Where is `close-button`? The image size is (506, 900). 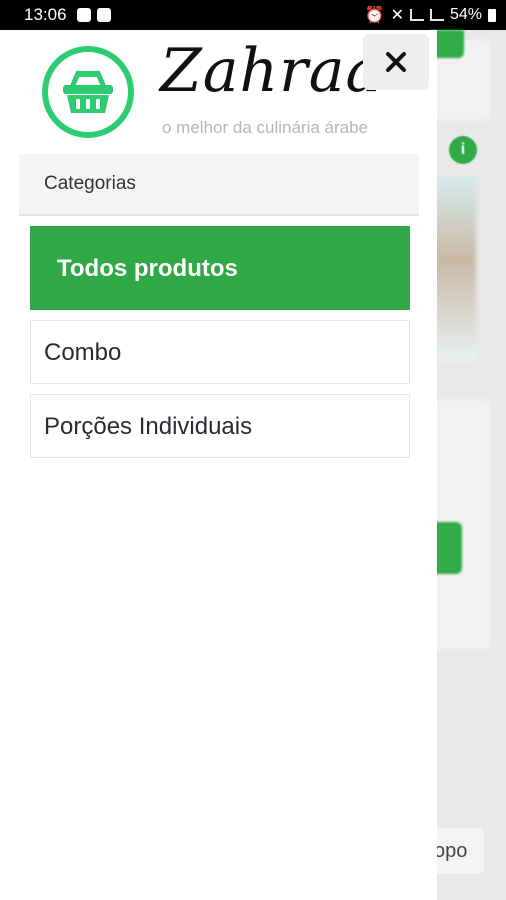 close-button is located at coordinates (396, 62).